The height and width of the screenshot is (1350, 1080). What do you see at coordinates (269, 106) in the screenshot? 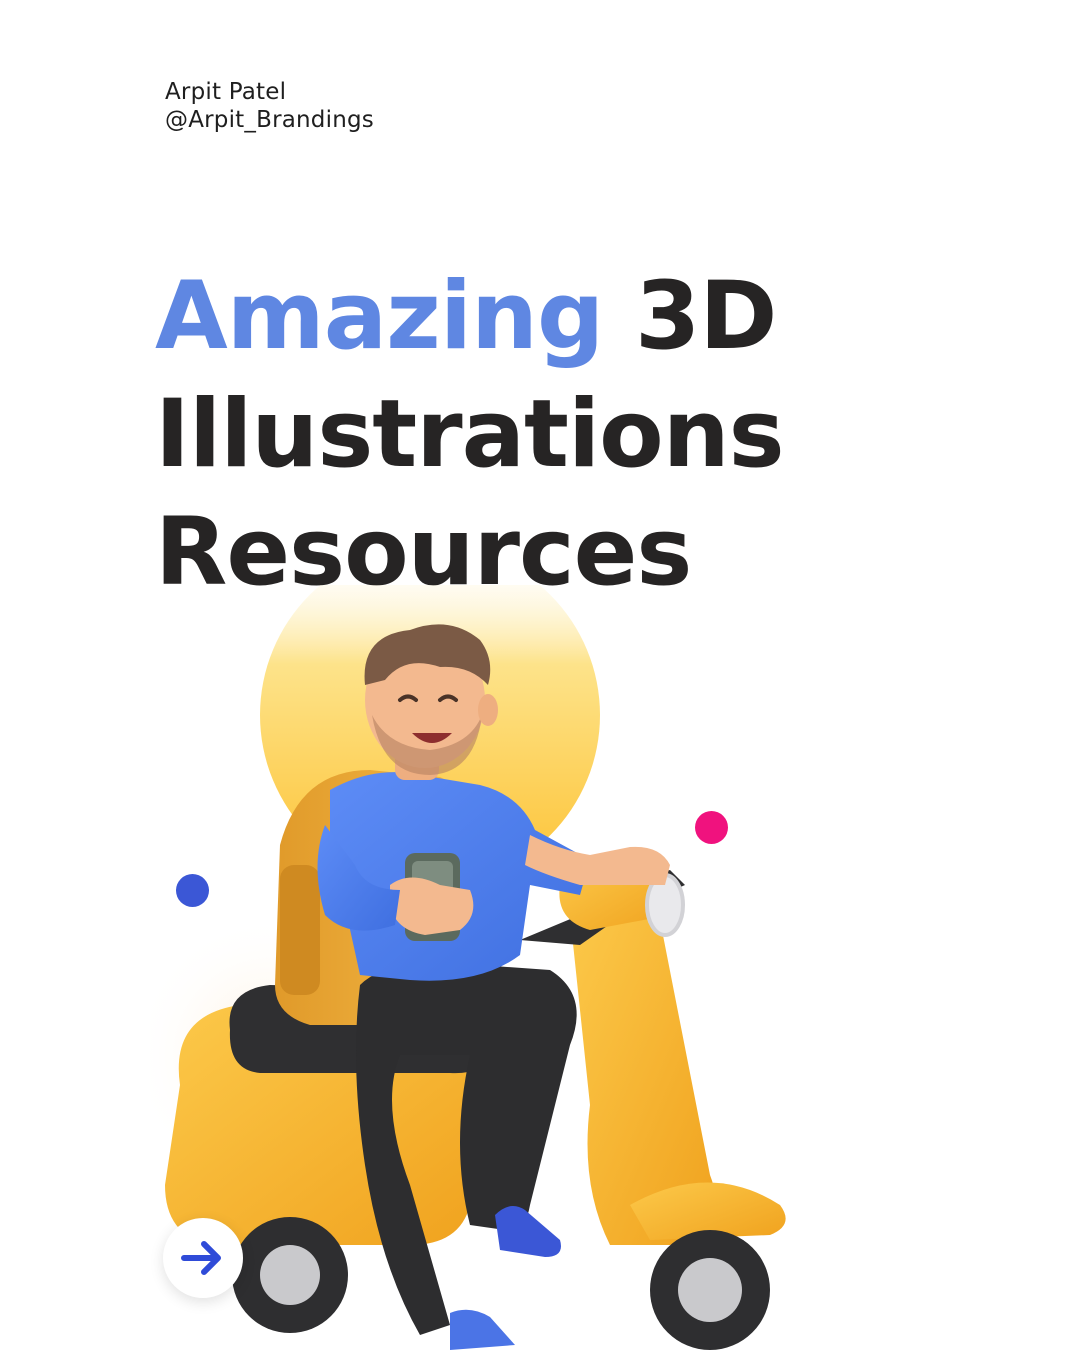
I see `author-block: Arpit Patel @Arpit_Brandings` at bounding box center [269, 106].